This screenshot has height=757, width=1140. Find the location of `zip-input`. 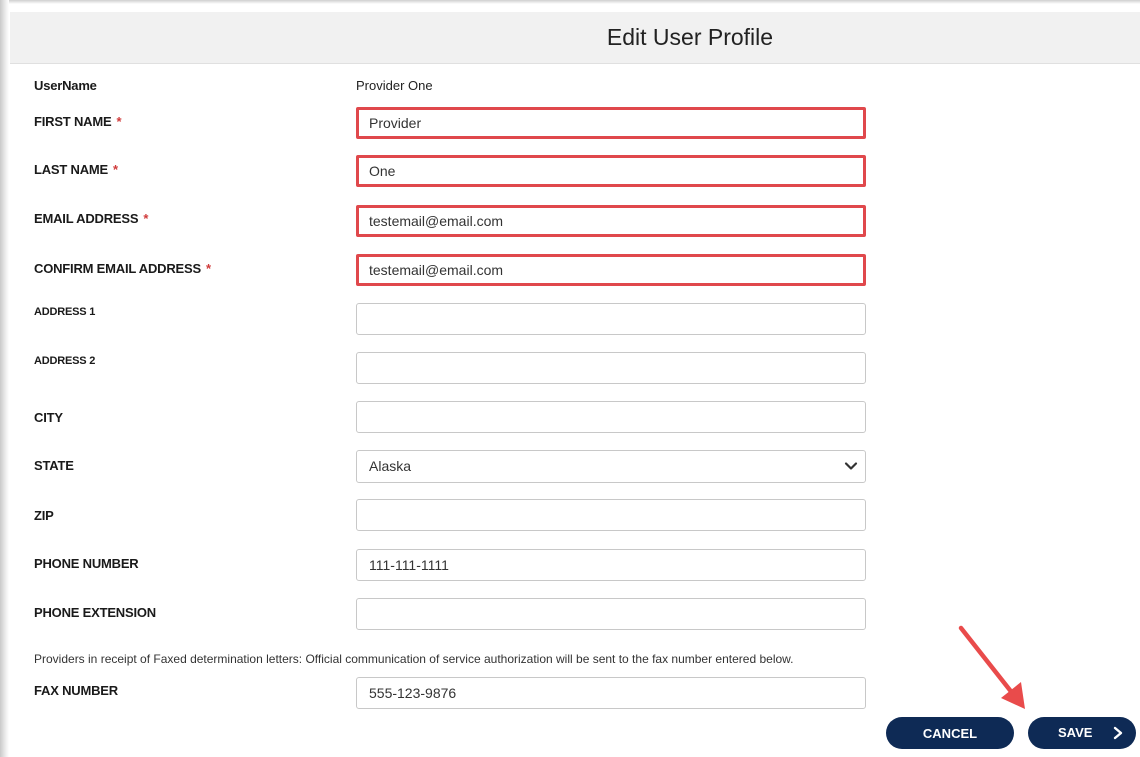

zip-input is located at coordinates (611, 515).